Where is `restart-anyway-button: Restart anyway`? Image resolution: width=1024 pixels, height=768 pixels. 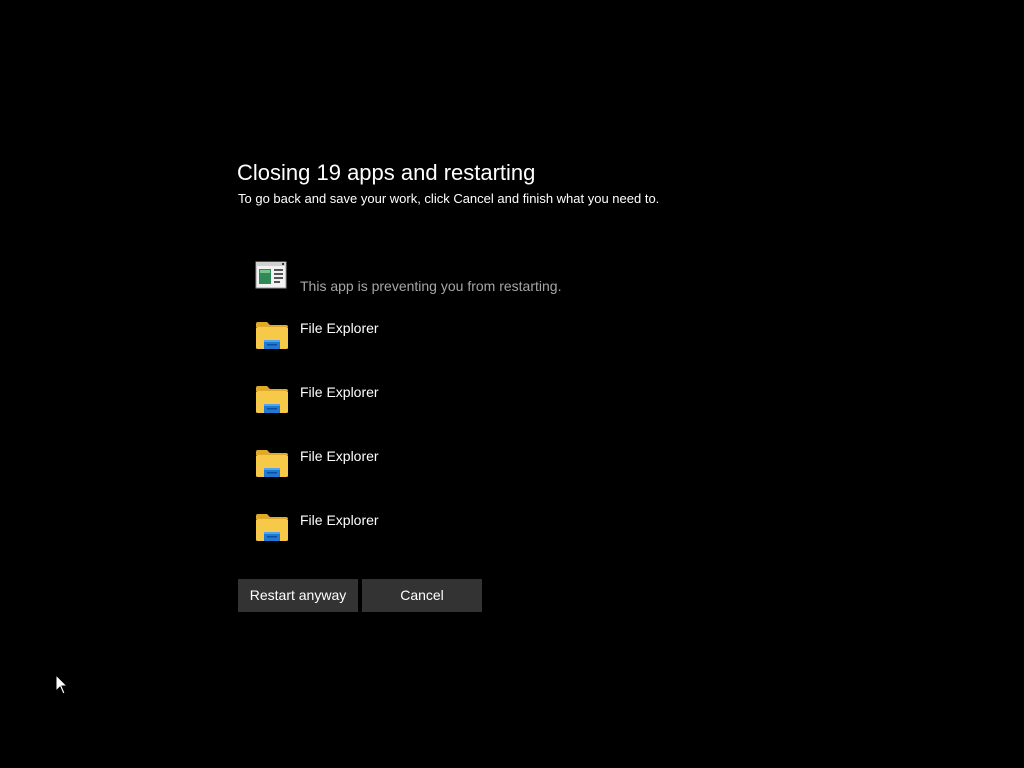 restart-anyway-button: Restart anyway is located at coordinates (298, 595).